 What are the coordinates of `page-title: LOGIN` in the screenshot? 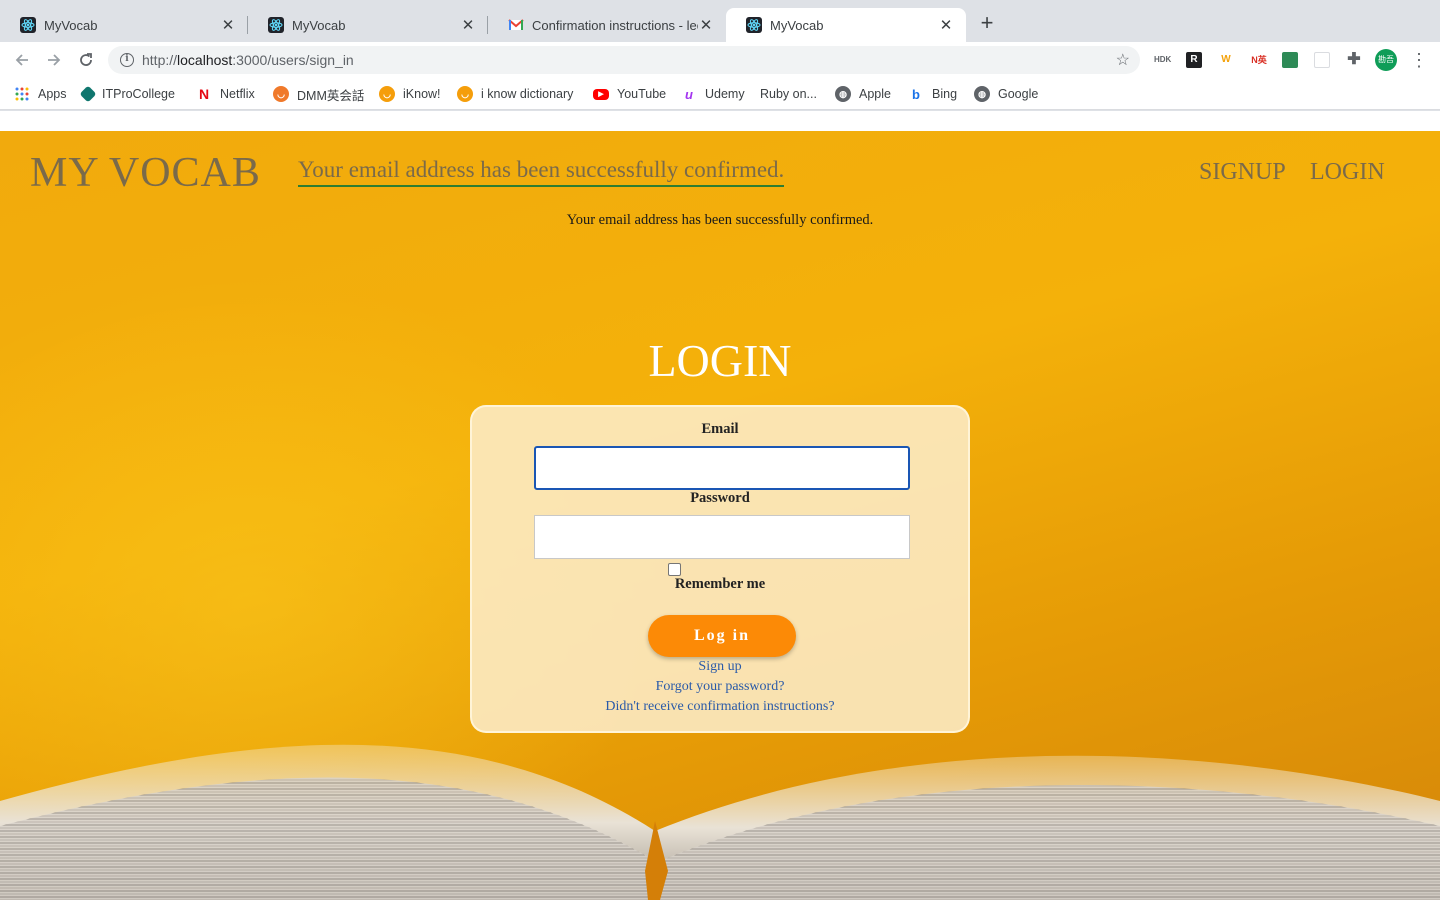 It's located at (720, 360).